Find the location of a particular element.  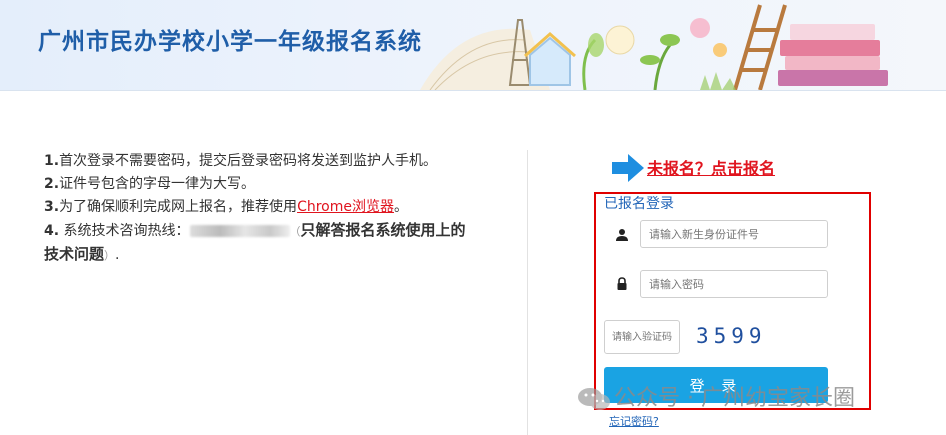

instruction-item-1: 1.首次登录不需要密码，提交后登录密码将发送到监护人手机。 is located at coordinates (259, 161).